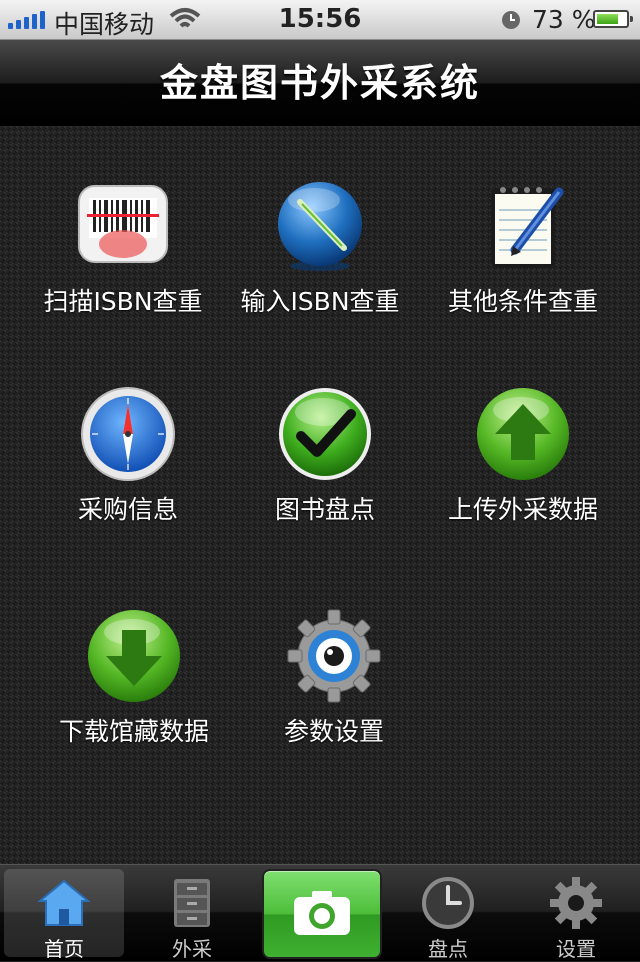 This screenshot has height=962, width=640. I want to click on menu-input-isbn: 输入ISBN查重, so click(320, 248).